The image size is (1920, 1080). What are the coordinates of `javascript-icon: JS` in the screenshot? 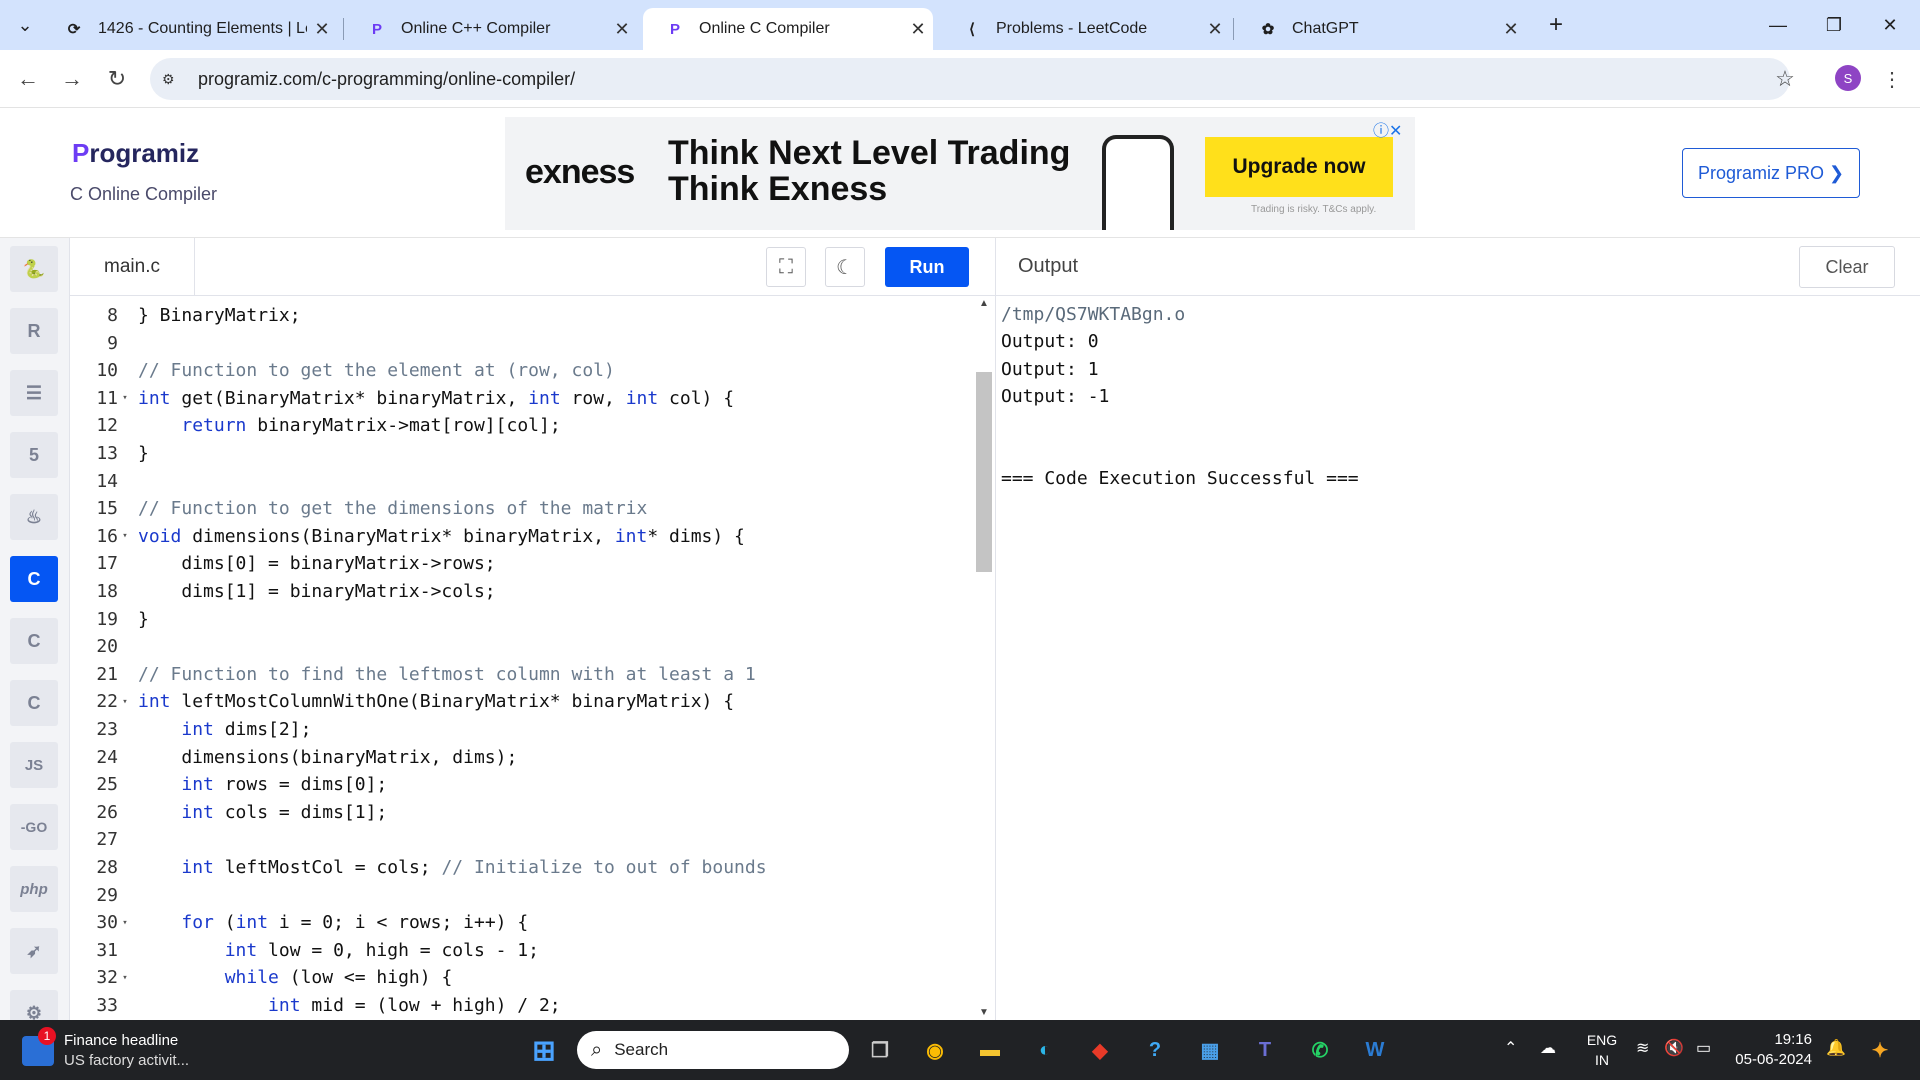 It's located at (34, 765).